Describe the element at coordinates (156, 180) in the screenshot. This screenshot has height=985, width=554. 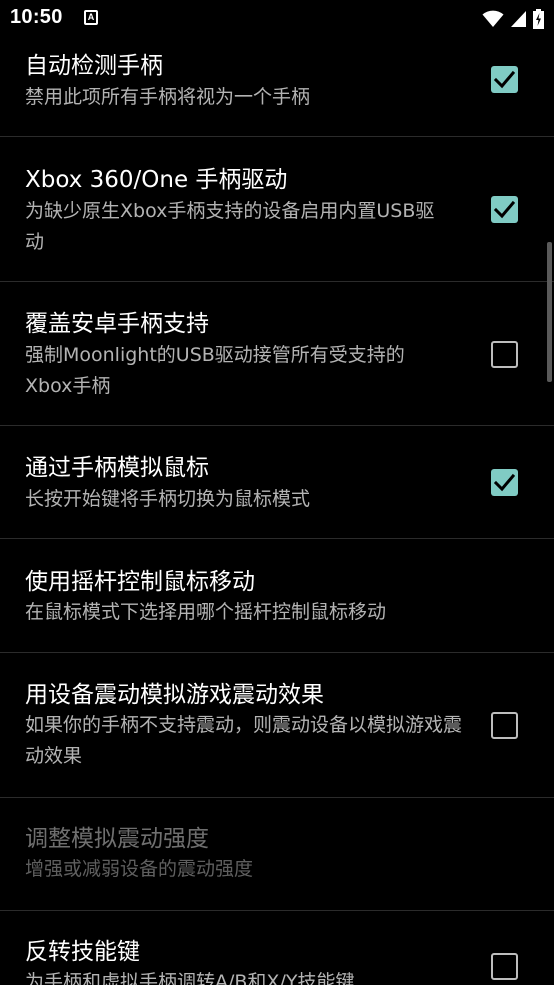
I see `setting-title: Xbox 360/One 手柄驱动` at that location.